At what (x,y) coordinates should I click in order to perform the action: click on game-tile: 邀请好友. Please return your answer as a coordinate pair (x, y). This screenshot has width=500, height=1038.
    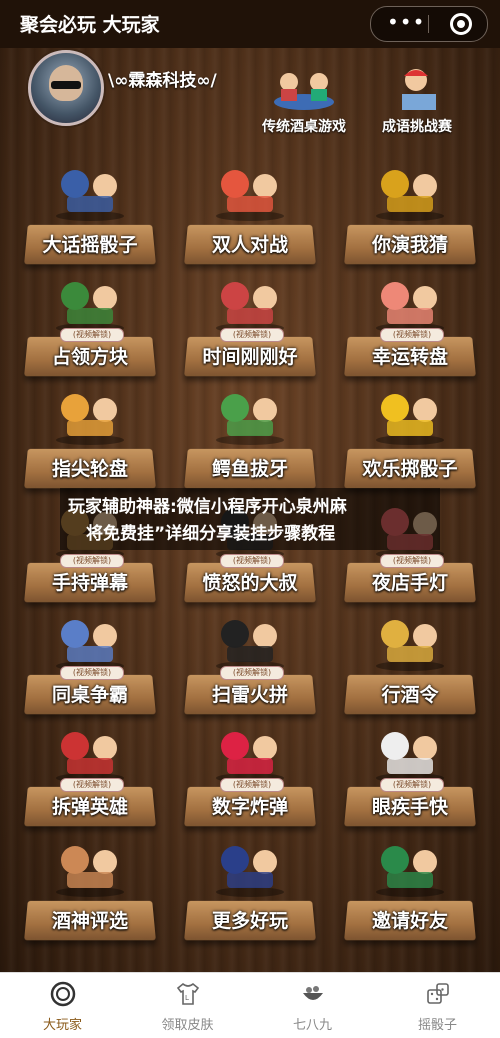
    Looking at the image, I should click on (410, 890).